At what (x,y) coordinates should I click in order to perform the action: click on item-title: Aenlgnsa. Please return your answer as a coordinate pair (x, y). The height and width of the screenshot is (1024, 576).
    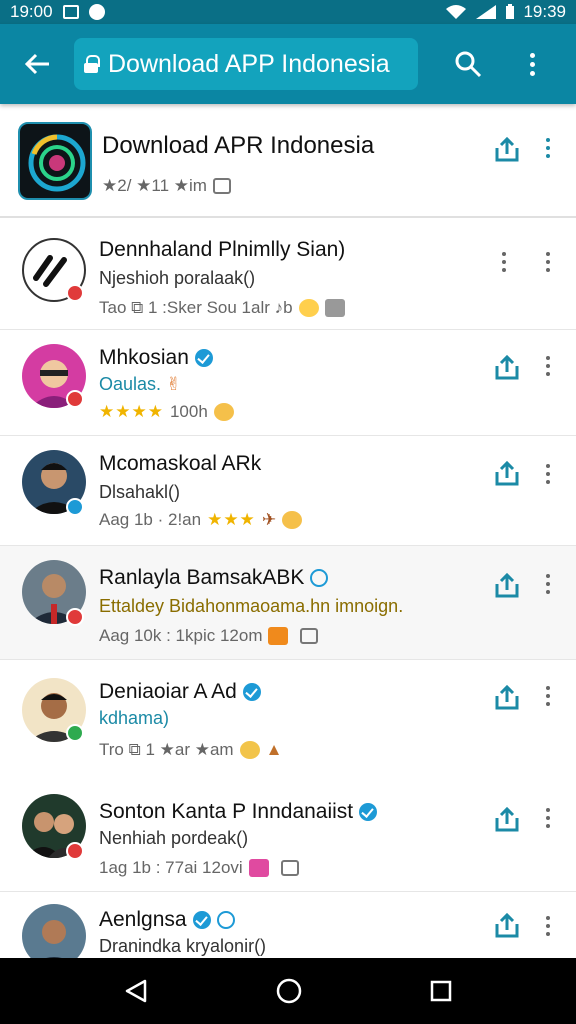
    Looking at the image, I should click on (143, 919).